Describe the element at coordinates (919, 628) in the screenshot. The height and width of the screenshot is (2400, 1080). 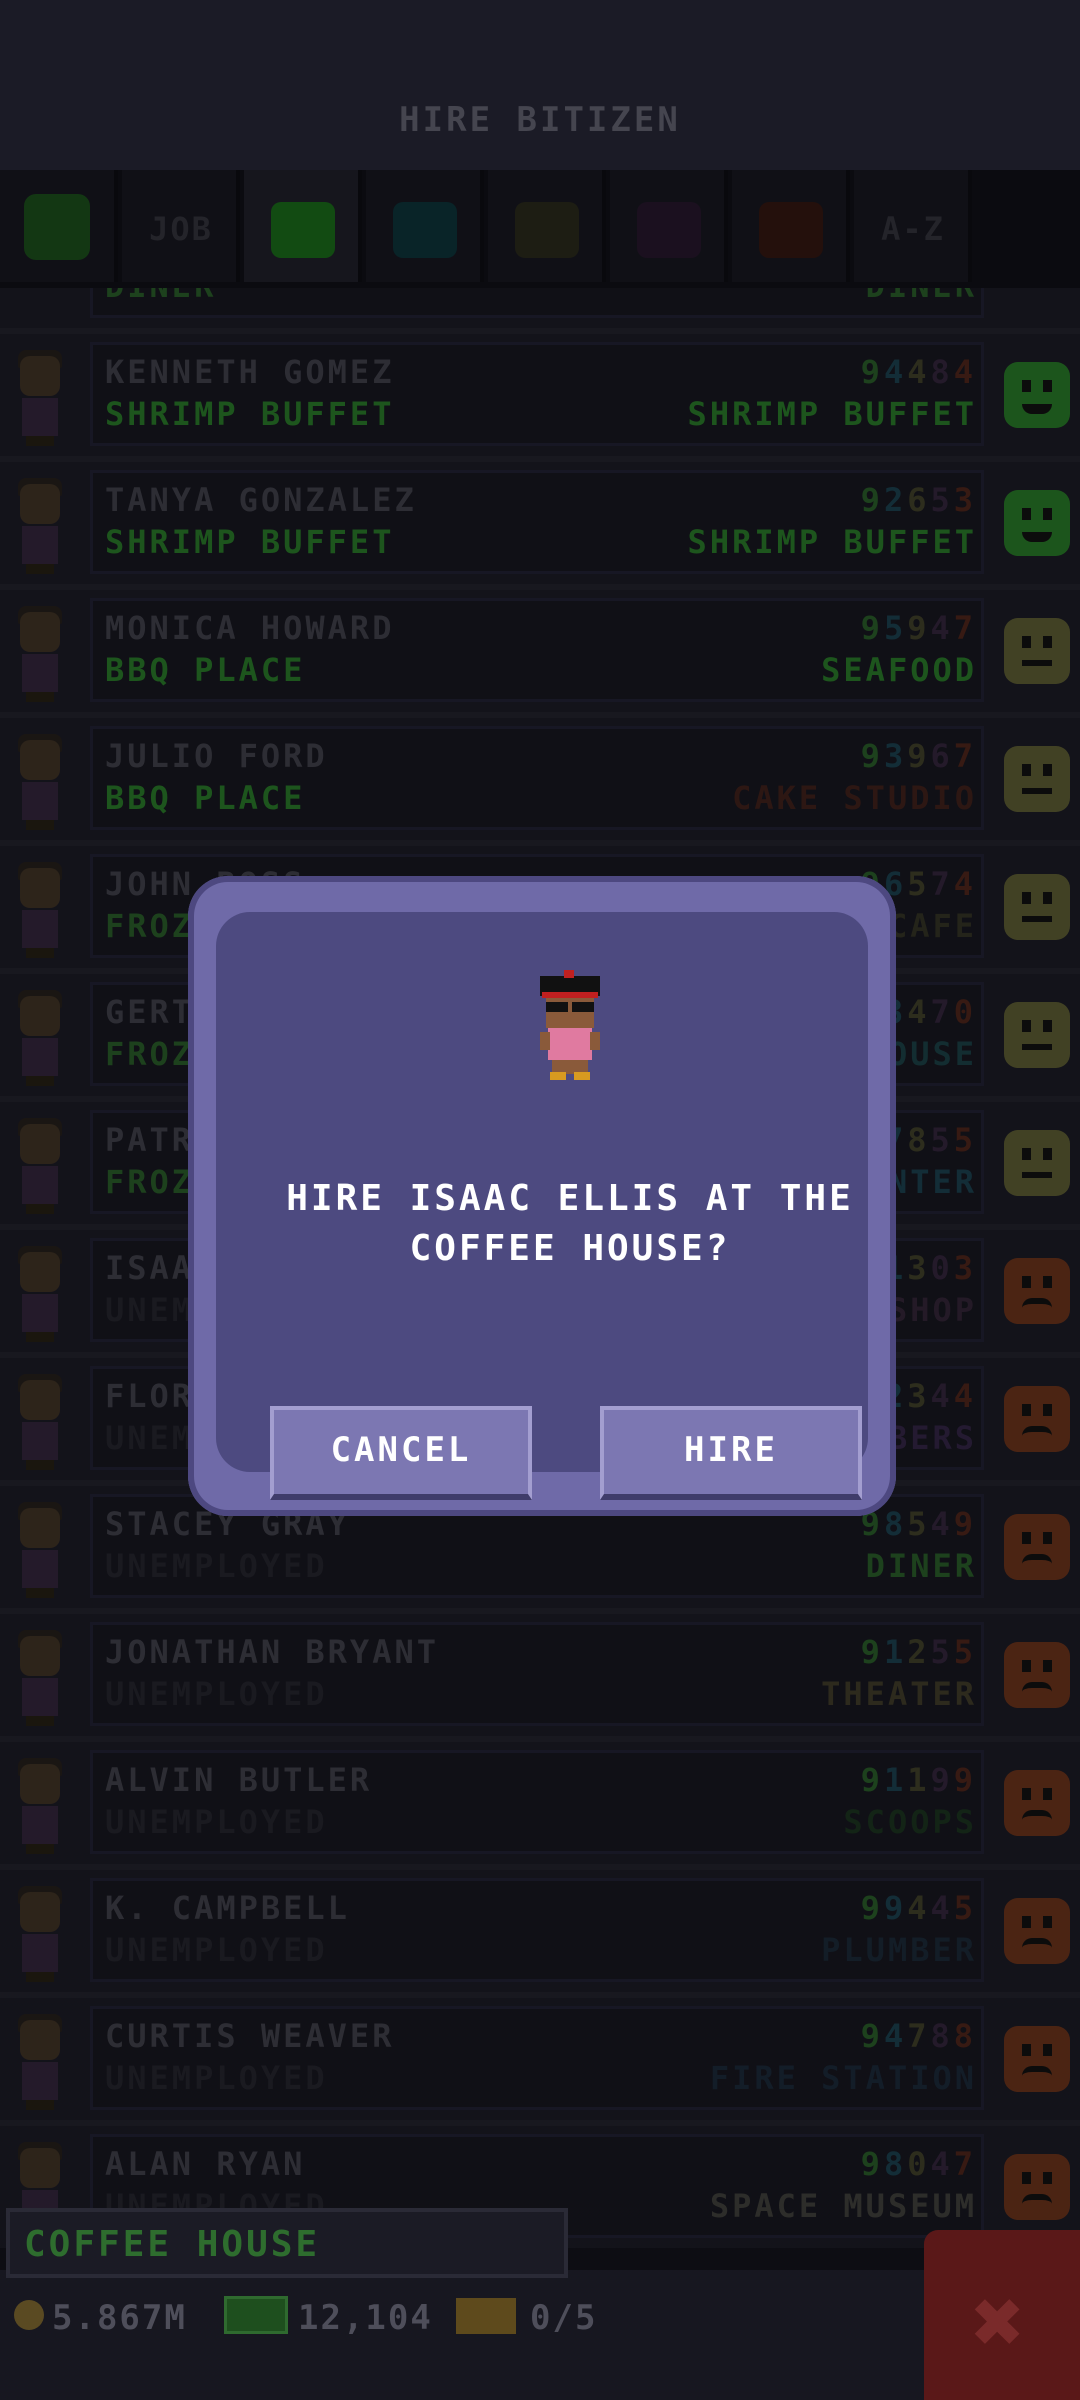
I see `resident-skills: 95947` at that location.